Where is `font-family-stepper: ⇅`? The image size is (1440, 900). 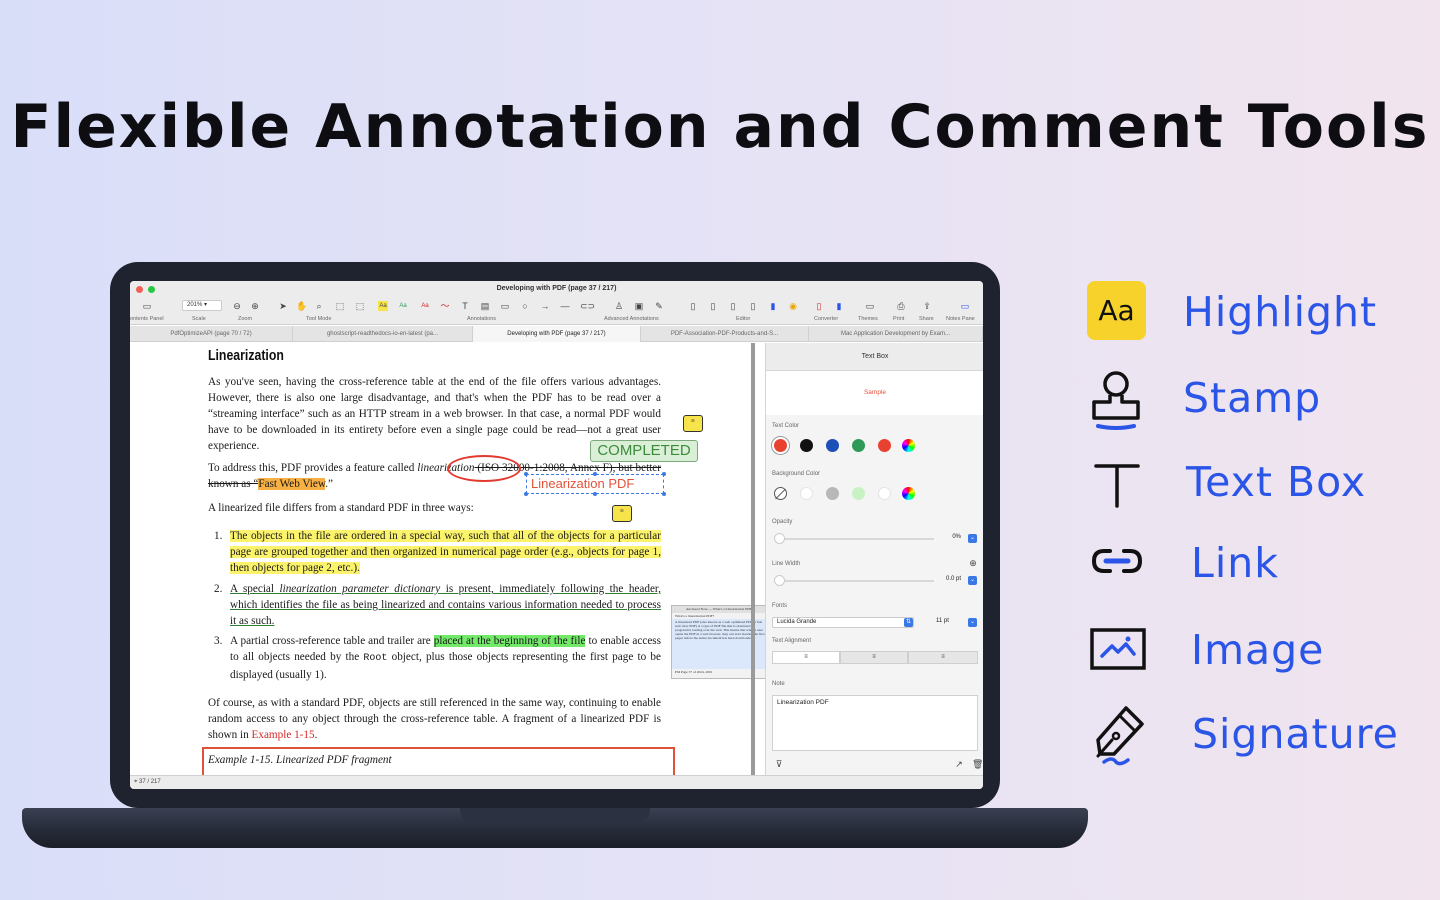
font-family-stepper: ⇅ is located at coordinates (908, 622).